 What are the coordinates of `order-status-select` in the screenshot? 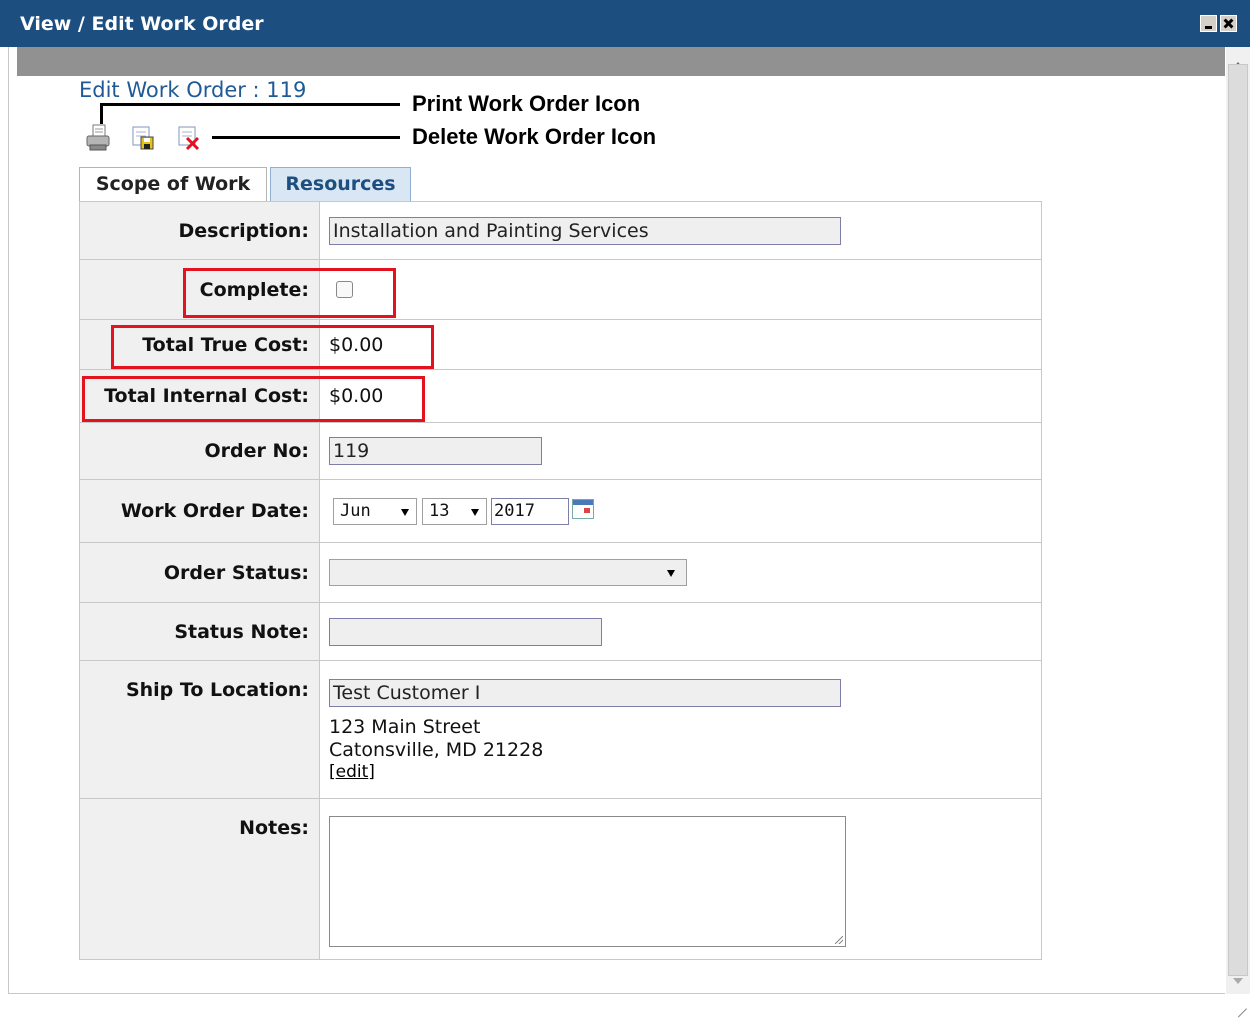 It's located at (508, 572).